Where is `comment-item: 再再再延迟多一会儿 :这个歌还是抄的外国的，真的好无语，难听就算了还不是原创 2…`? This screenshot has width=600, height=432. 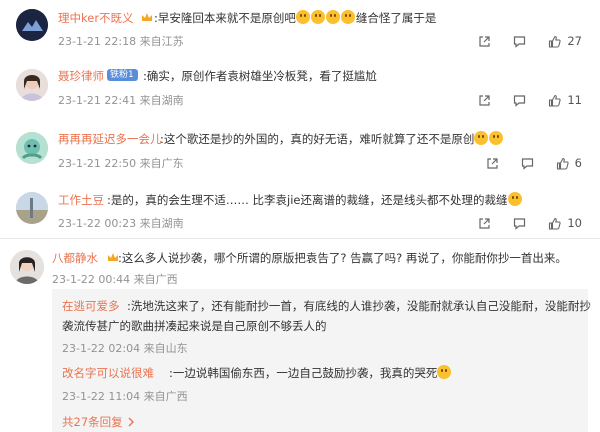 comment-item: 再再再延迟多一会儿 :这个歌还是抄的外国的，真的好无语，难听就算了还不是原创 2… is located at coordinates (300, 151).